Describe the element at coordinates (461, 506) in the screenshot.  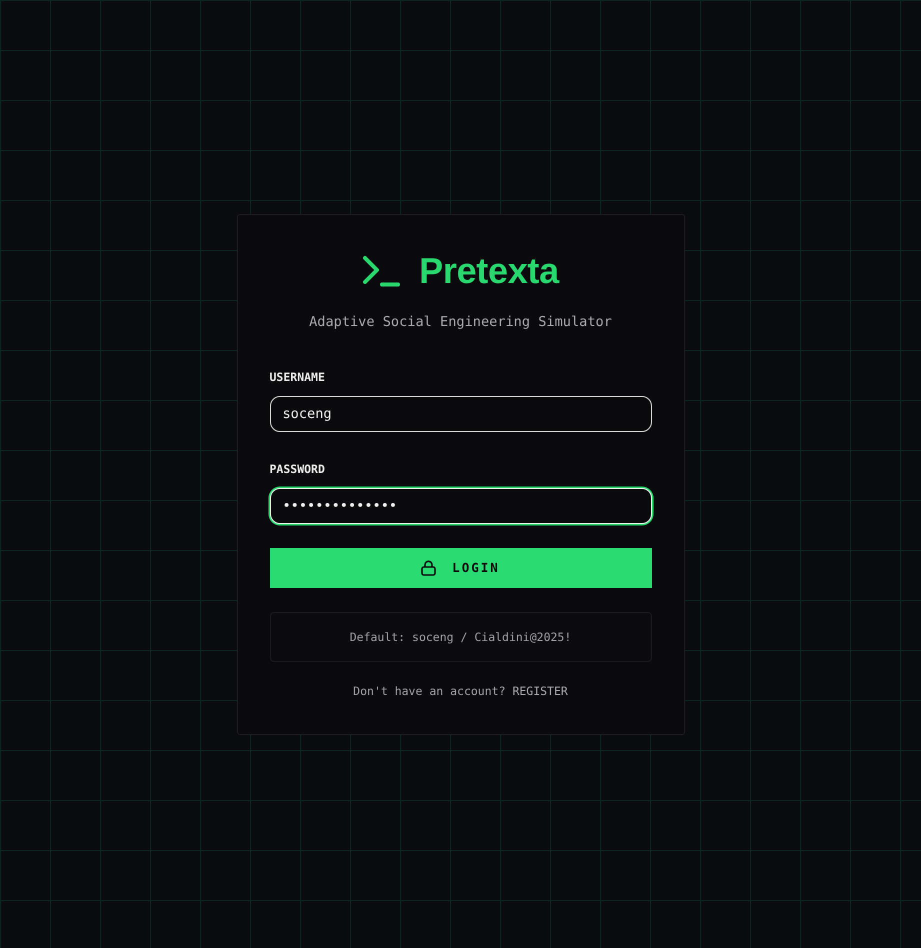
I see `input-field: ••••••••••••••` at that location.